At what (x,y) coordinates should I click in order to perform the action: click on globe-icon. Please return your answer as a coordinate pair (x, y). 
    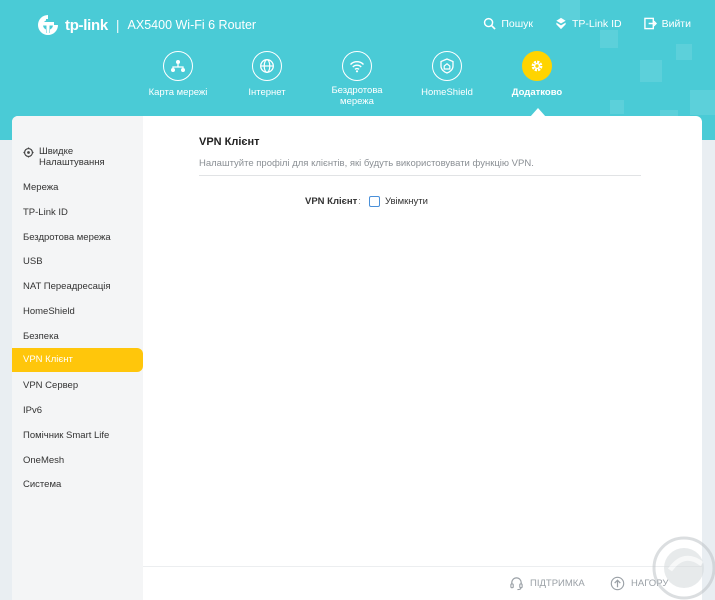
    Looking at the image, I should click on (267, 66).